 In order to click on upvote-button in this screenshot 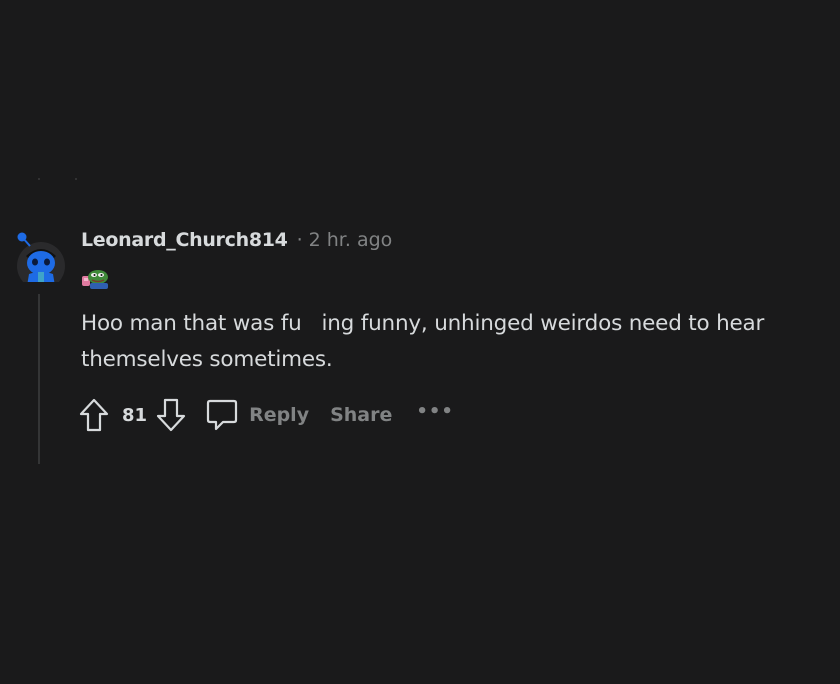, I will do `click(94, 415)`.